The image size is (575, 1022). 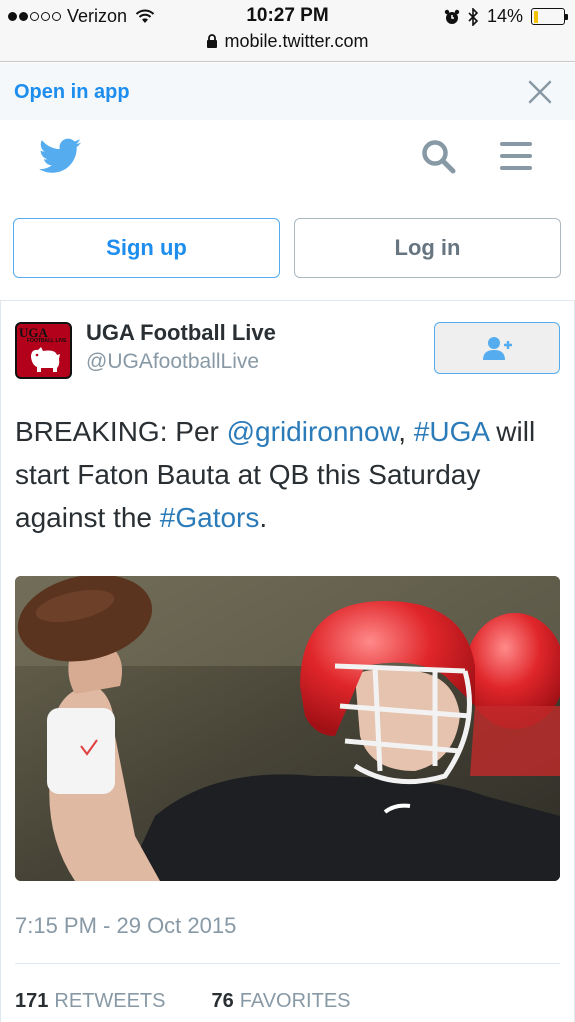 I want to click on alarm-icon, so click(x=452, y=16).